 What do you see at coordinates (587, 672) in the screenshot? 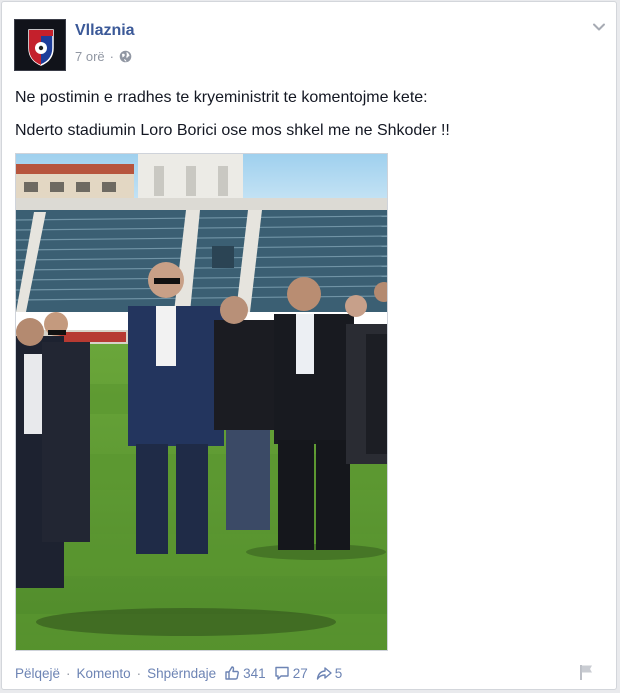
I see `flag-icon` at bounding box center [587, 672].